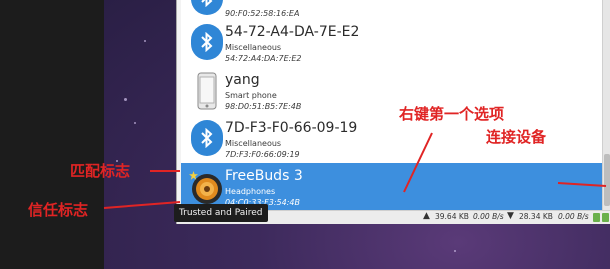  What do you see at coordinates (582, 184) in the screenshot?
I see `connect-pointer` at bounding box center [582, 184].